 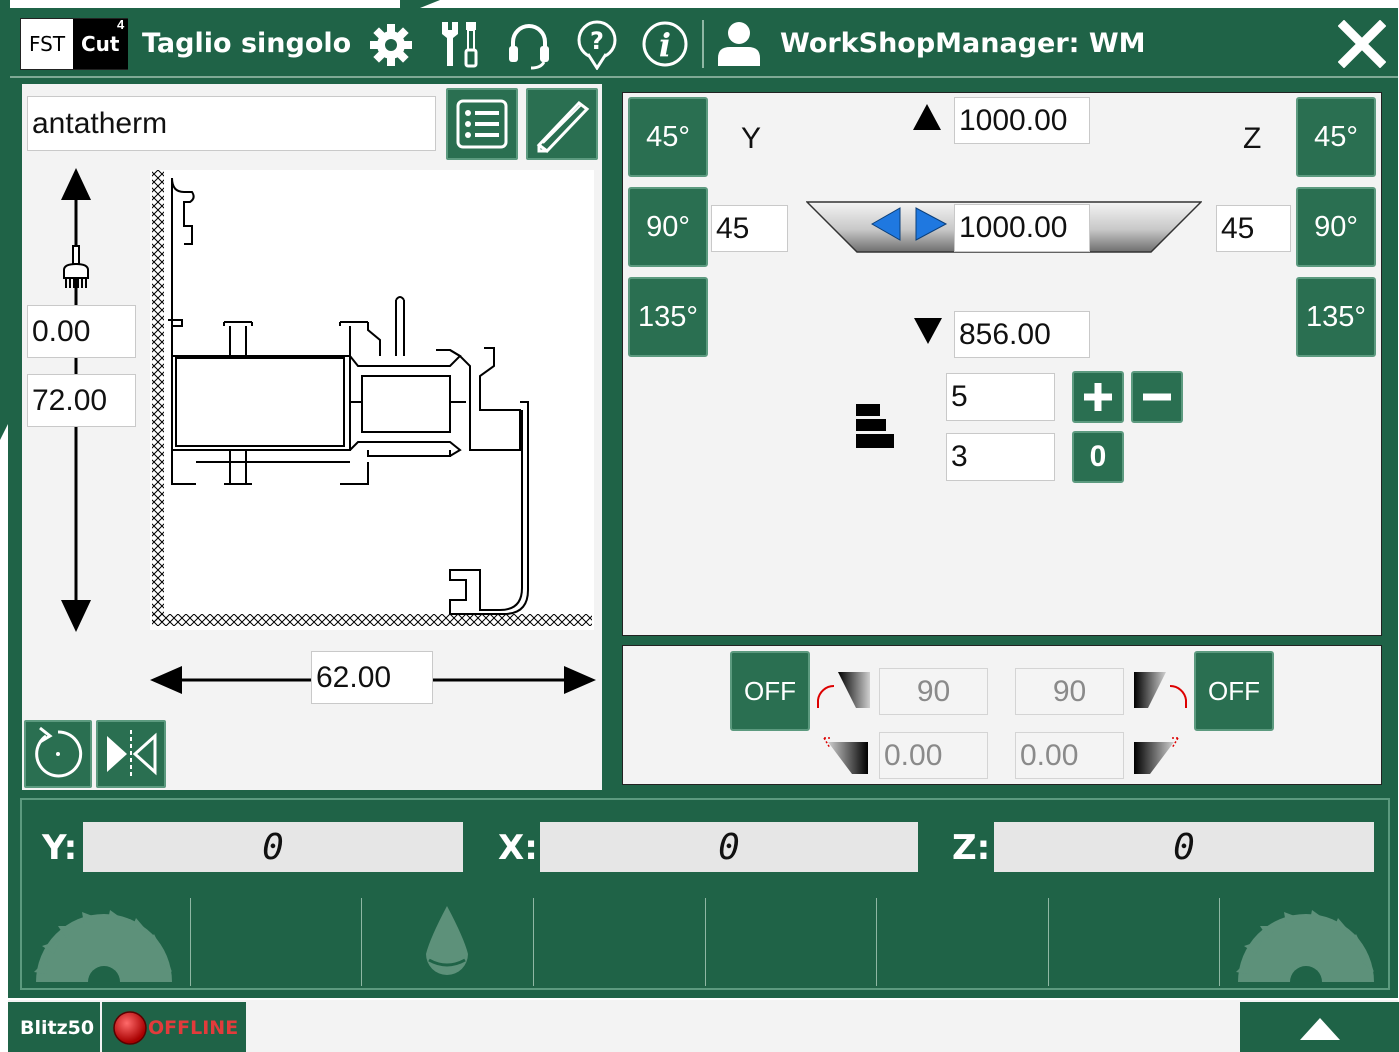 I want to click on y-angle-135-button: 135°, so click(x=668, y=317).